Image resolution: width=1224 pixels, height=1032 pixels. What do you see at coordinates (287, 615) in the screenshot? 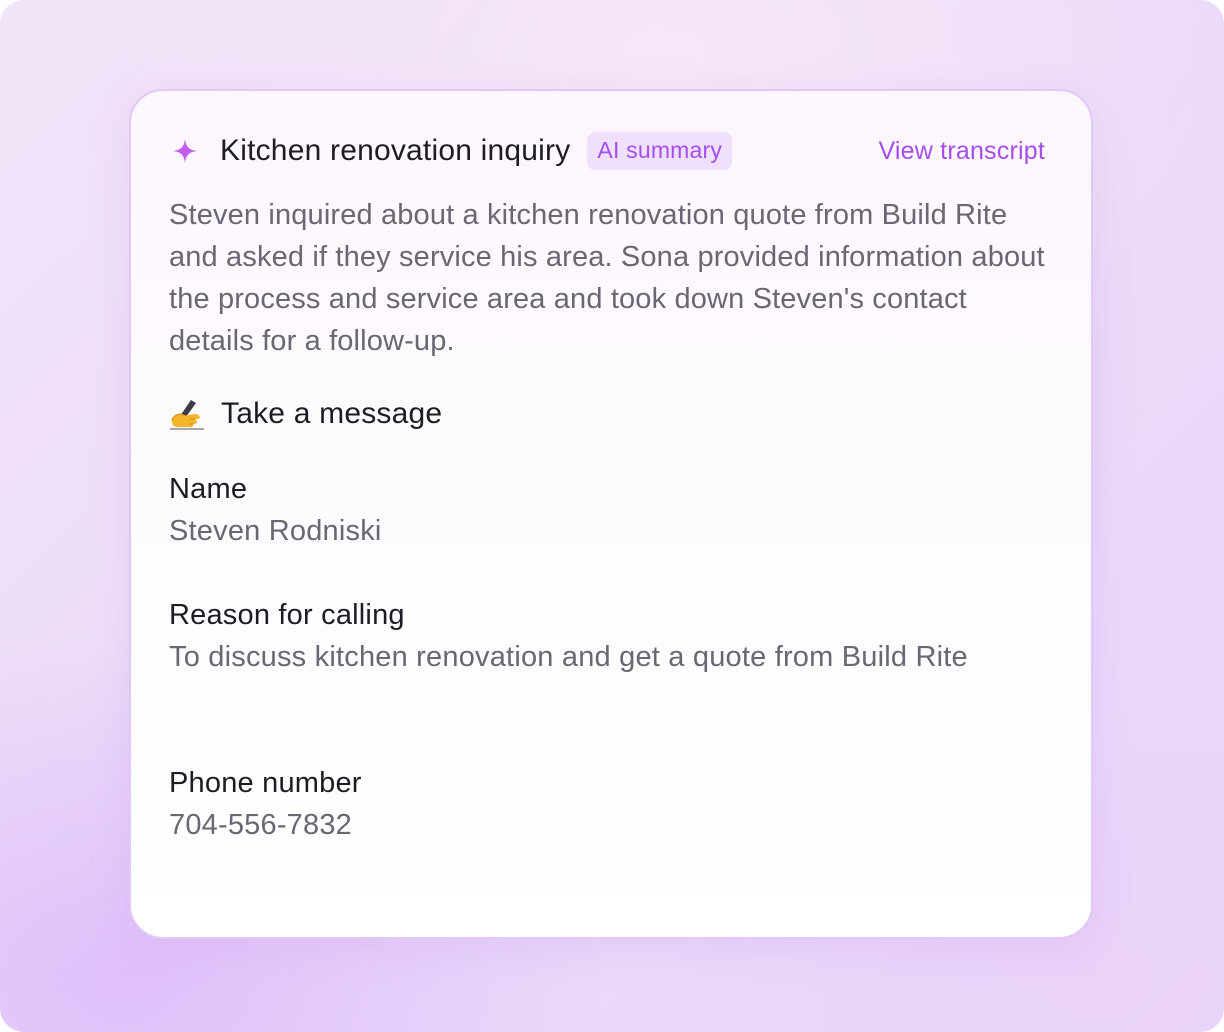
I see `field-label: Reason for calling` at bounding box center [287, 615].